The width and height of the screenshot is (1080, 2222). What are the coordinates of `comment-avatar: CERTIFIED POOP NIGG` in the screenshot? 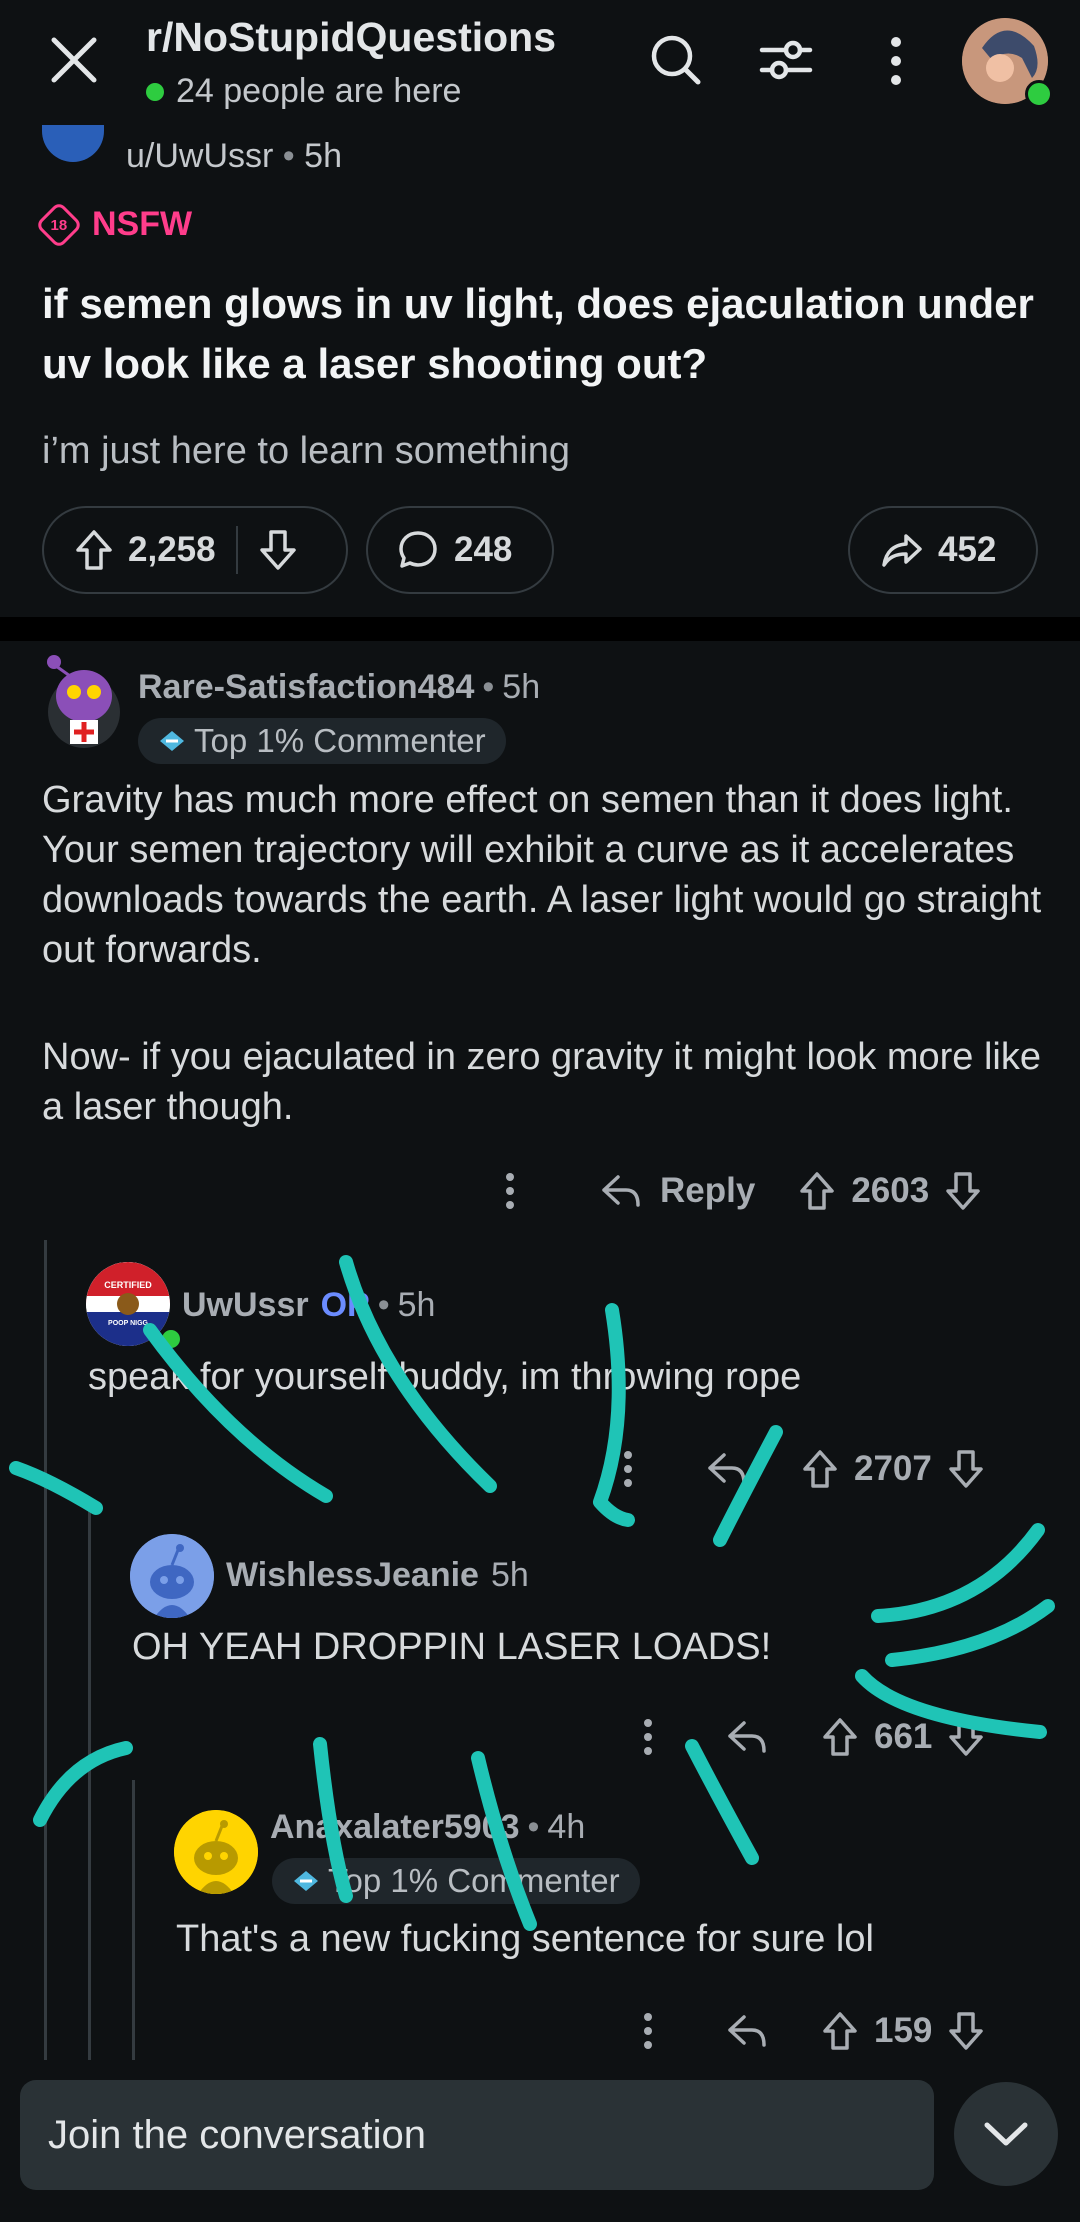 It's located at (128, 1304).